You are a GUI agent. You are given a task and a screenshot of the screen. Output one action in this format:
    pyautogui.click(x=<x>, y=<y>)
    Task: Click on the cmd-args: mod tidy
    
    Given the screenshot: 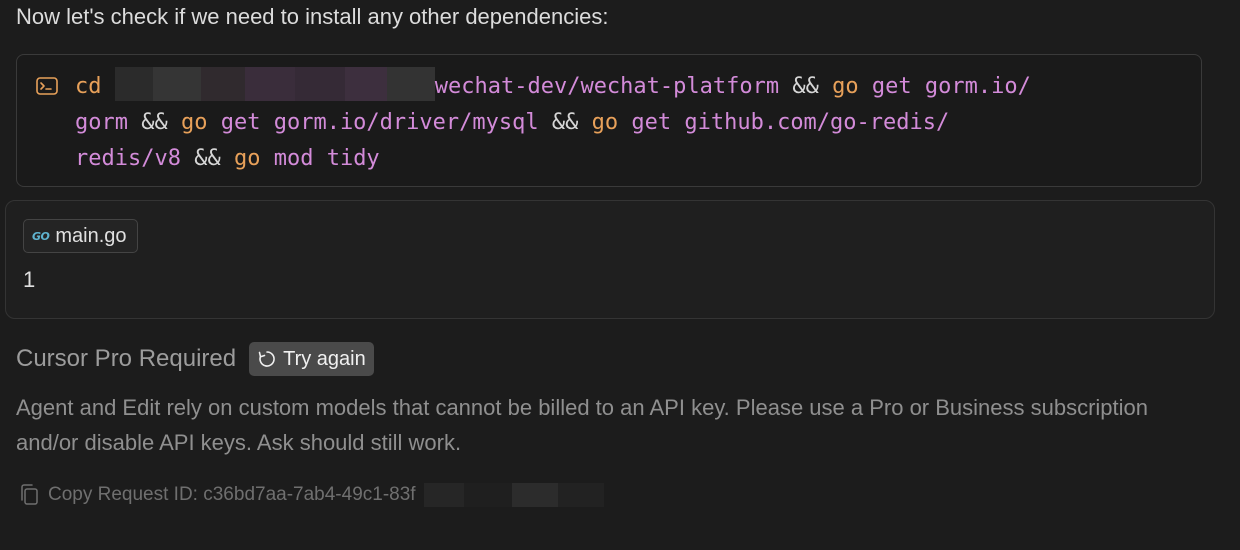 What is the action you would take?
    pyautogui.click(x=326, y=158)
    